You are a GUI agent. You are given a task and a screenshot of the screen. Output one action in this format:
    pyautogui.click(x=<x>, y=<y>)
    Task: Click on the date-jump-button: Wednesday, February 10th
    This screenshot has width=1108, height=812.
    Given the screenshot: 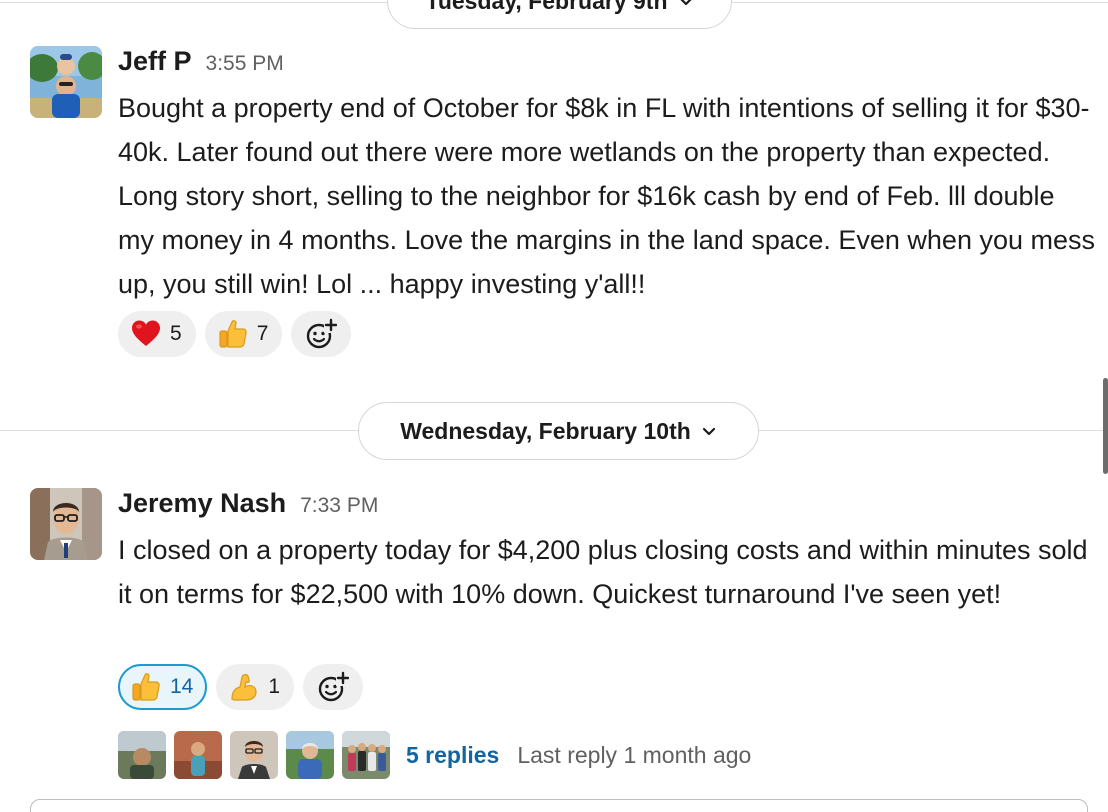 What is the action you would take?
    pyautogui.click(x=558, y=431)
    